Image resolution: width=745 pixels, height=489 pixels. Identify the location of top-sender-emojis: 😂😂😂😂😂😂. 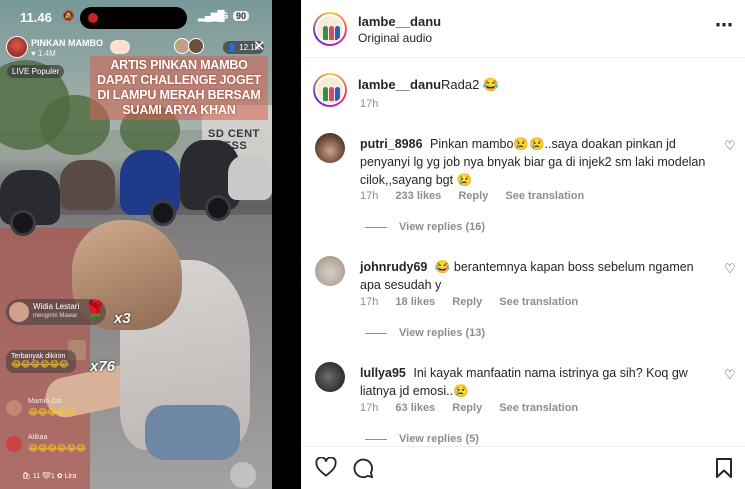
(40, 365).